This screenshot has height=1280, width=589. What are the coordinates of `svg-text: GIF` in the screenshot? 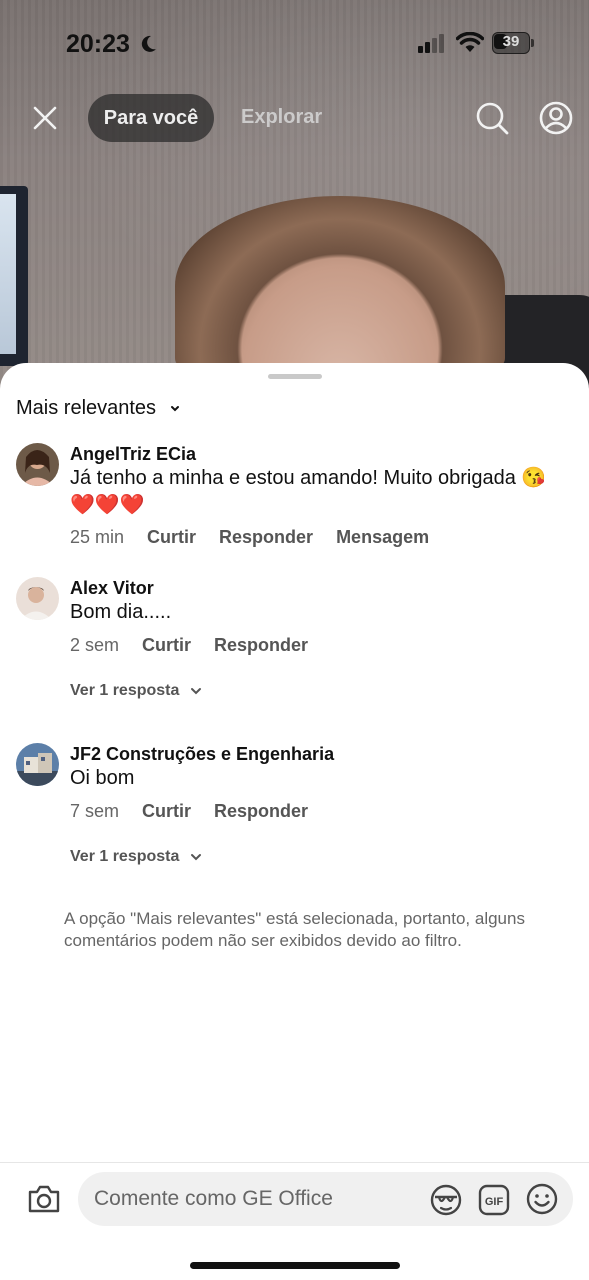 It's located at (494, 1202).